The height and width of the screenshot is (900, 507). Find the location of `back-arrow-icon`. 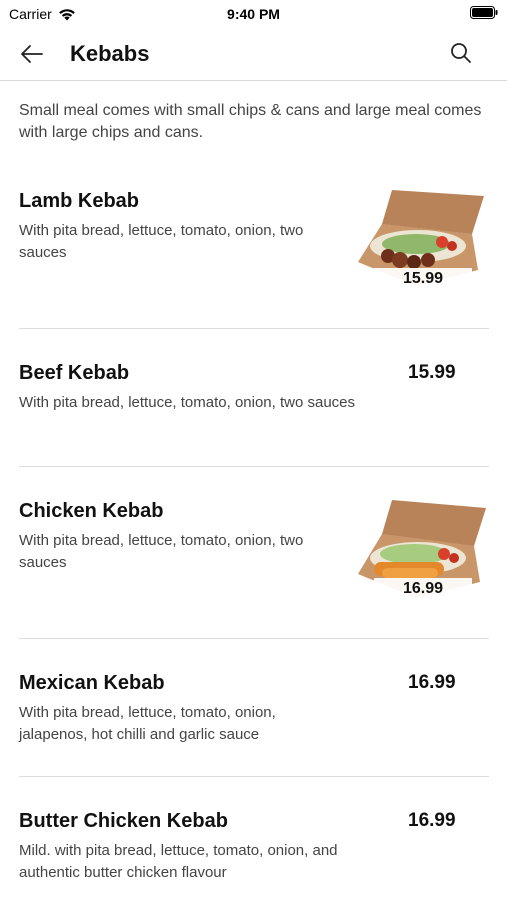

back-arrow-icon is located at coordinates (32, 54).